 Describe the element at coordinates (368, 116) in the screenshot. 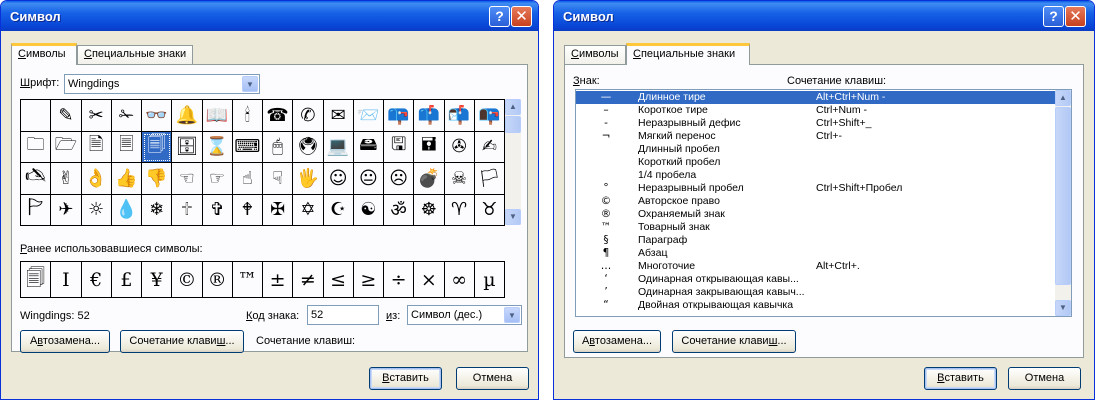

I see `symbol-cell: 📨` at that location.